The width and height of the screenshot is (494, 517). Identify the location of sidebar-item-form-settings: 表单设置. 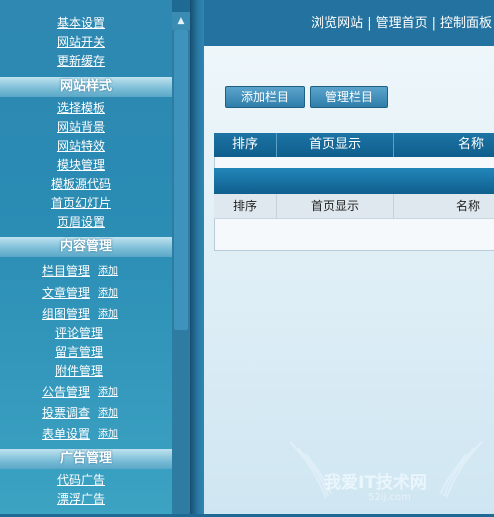
(66, 434).